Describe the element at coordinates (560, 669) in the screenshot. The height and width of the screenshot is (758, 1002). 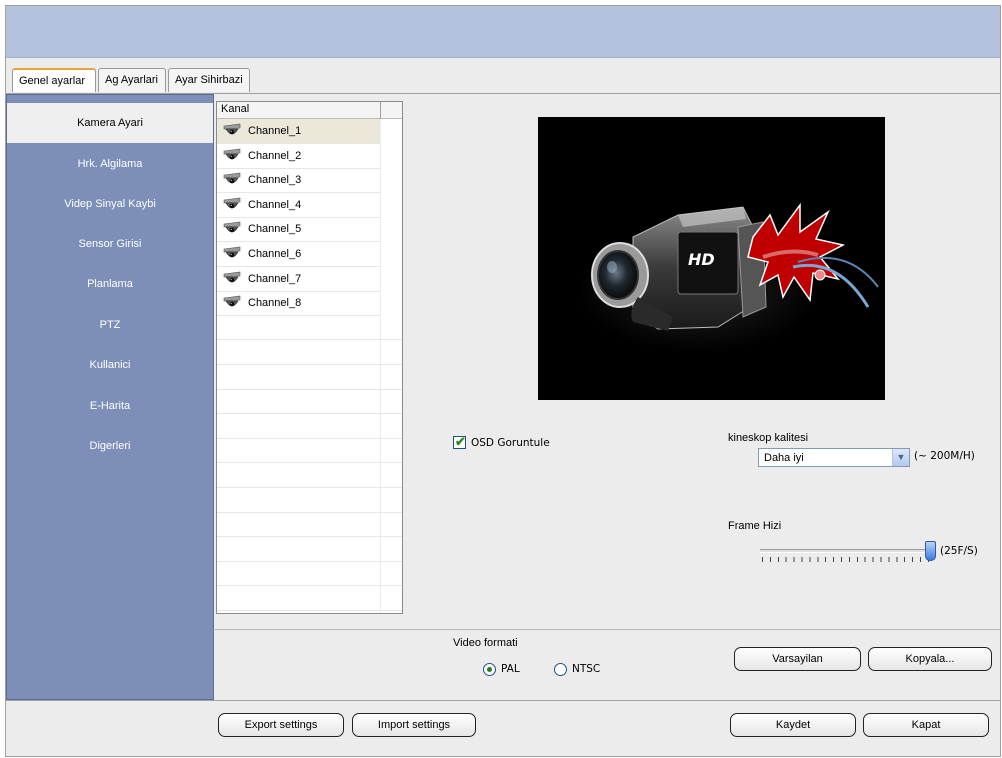
I see `ntsc-radio` at that location.